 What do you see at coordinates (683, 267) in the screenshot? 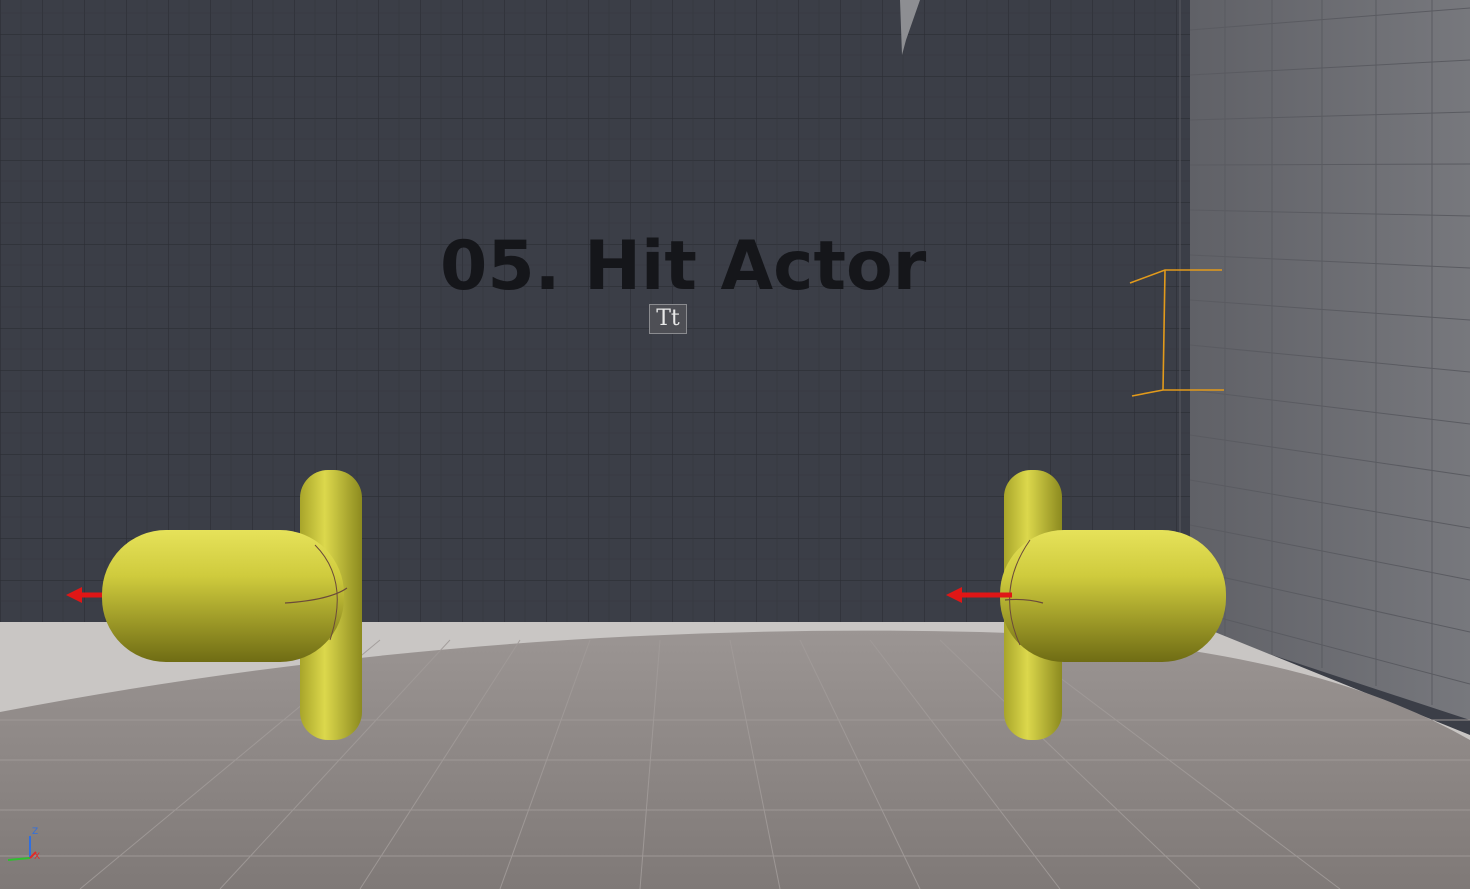
I see `text-render-title: 05. Hit Actor` at bounding box center [683, 267].